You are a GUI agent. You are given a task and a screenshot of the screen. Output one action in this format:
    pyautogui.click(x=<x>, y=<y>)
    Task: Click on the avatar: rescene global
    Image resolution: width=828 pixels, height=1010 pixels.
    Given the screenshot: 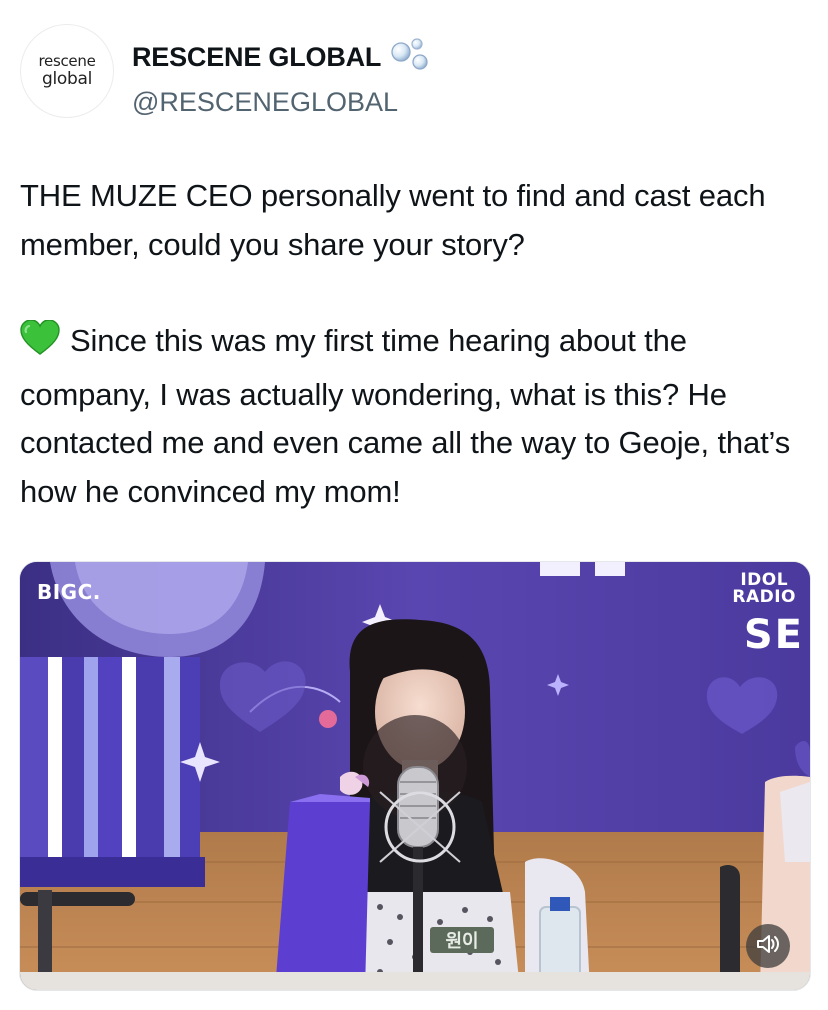 What is the action you would take?
    pyautogui.click(x=67, y=71)
    